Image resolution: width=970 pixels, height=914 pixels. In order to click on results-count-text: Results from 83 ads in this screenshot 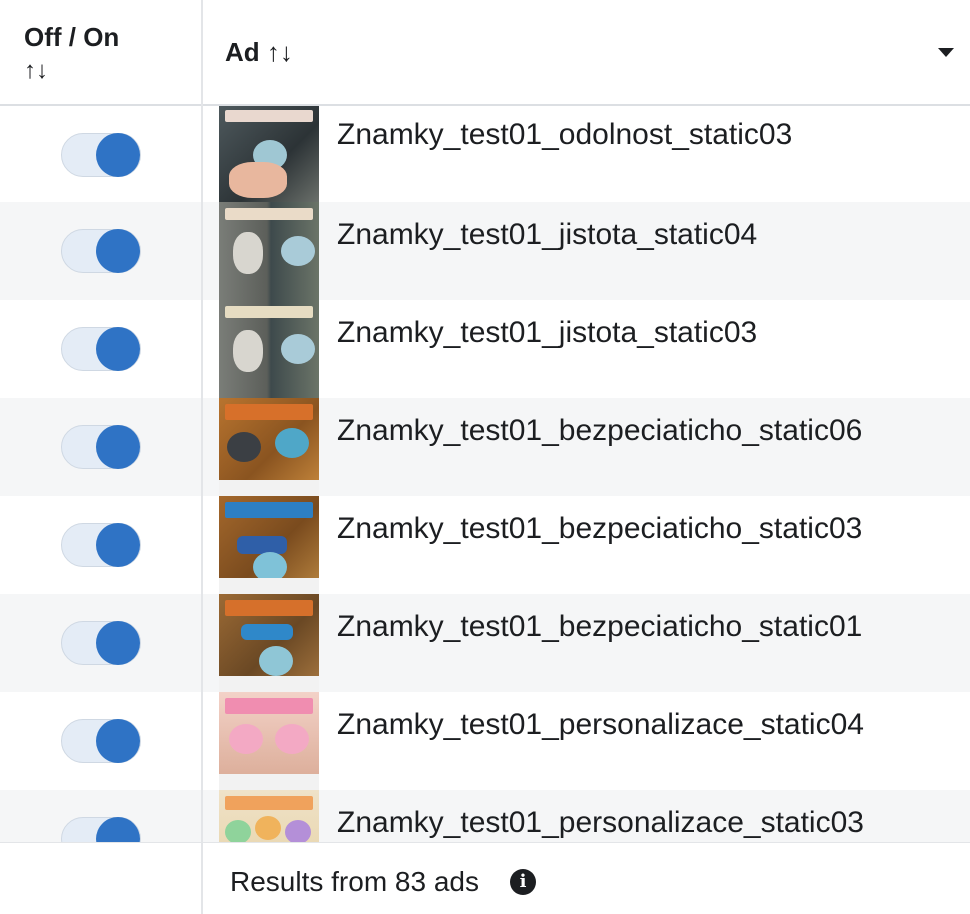, I will do `click(354, 881)`.